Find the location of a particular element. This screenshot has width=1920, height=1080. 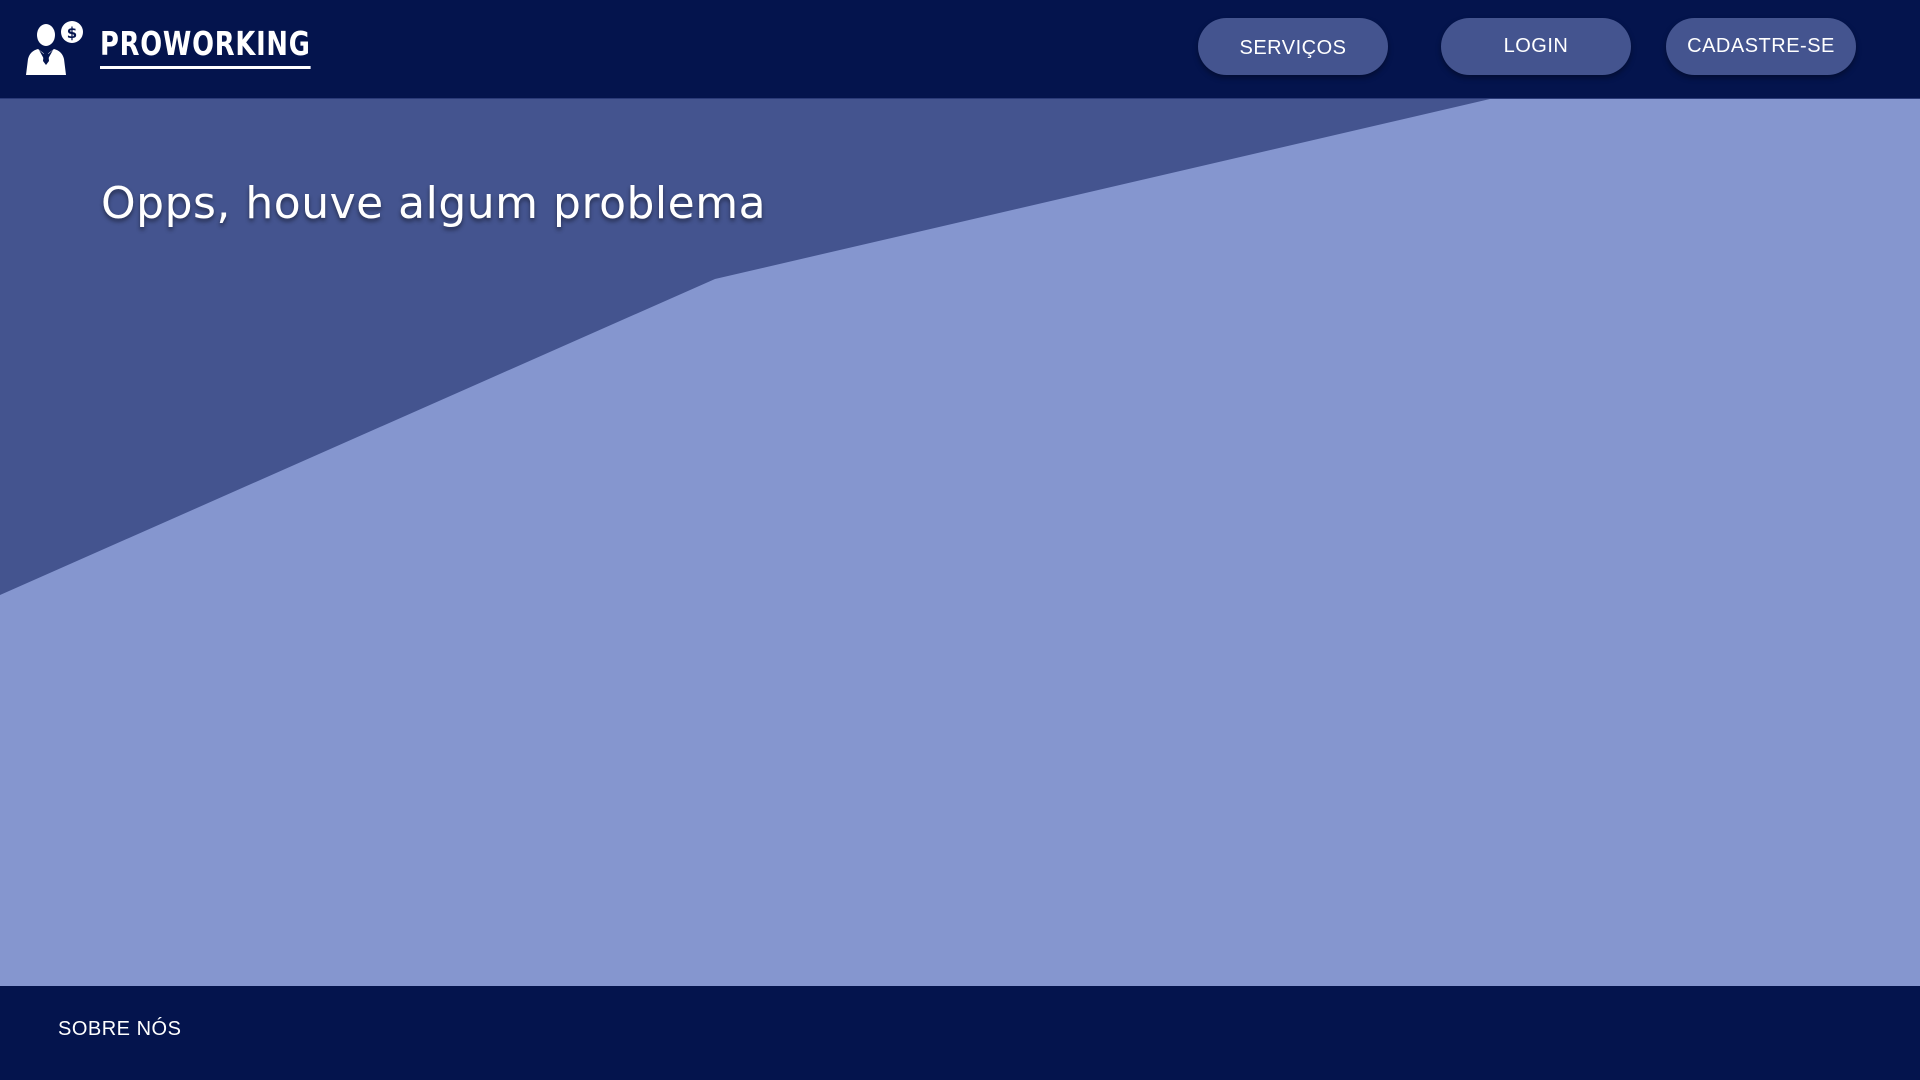

top-navbar: $ PROWORKING SERVIÇOS LOGIN CADASTRE-SE is located at coordinates (960, 49).